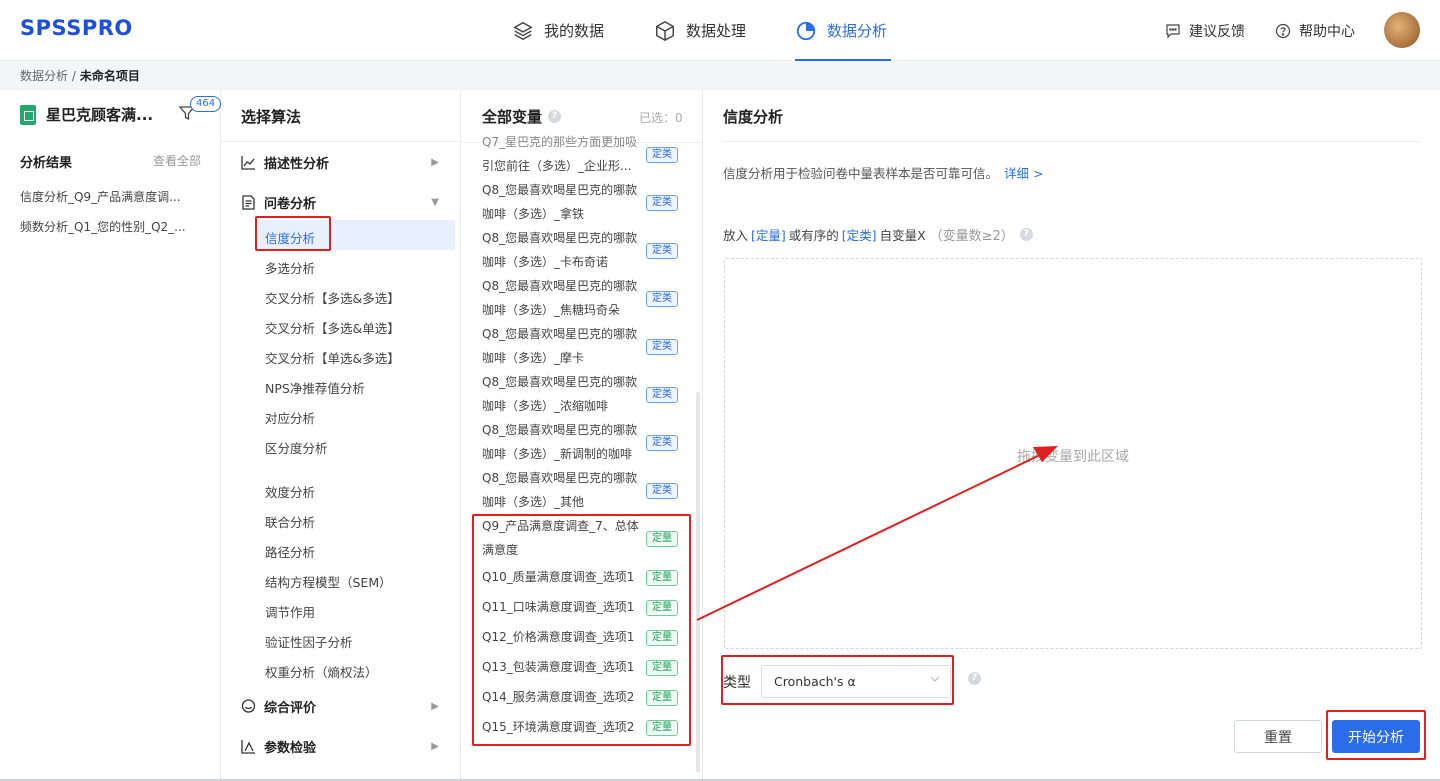  What do you see at coordinates (110, 161) in the screenshot?
I see `results-header: 分析结果 查看全部` at bounding box center [110, 161].